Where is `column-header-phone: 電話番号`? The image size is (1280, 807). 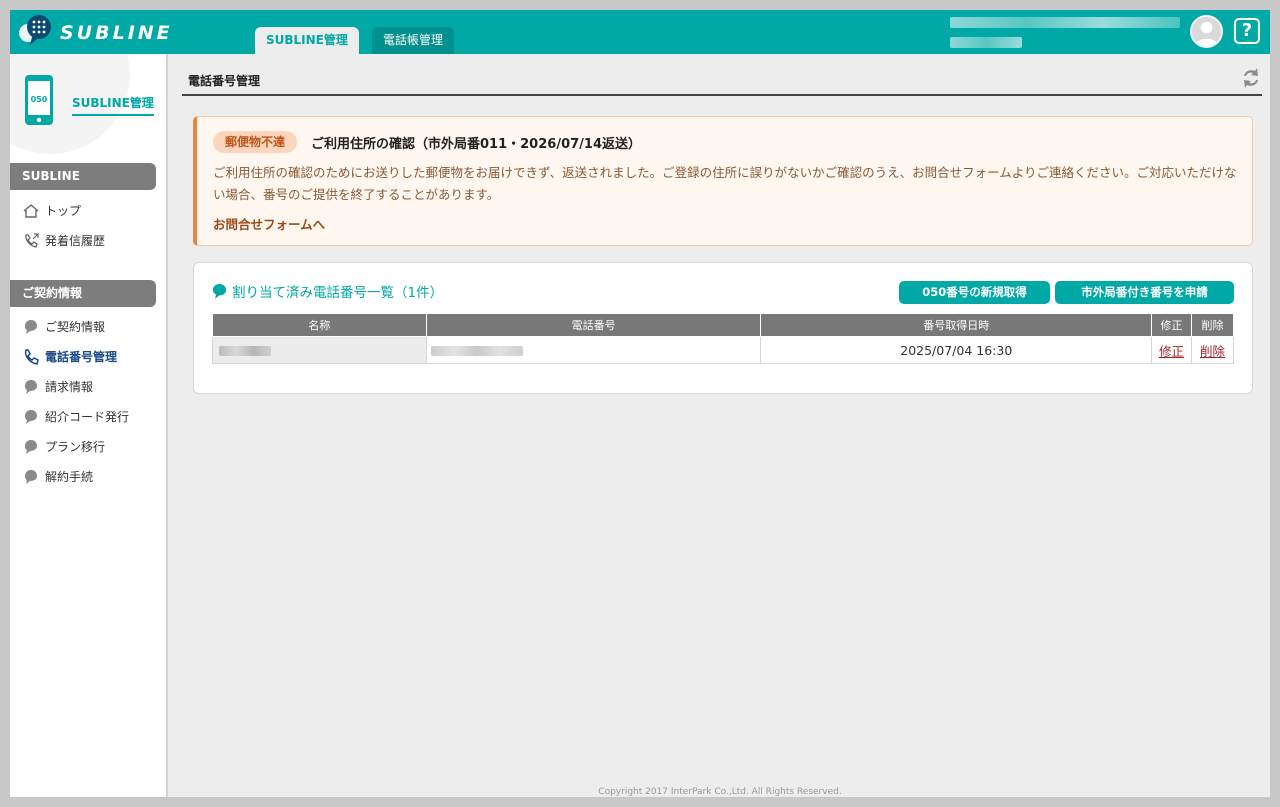 column-header-phone: 電話番号 is located at coordinates (593, 325).